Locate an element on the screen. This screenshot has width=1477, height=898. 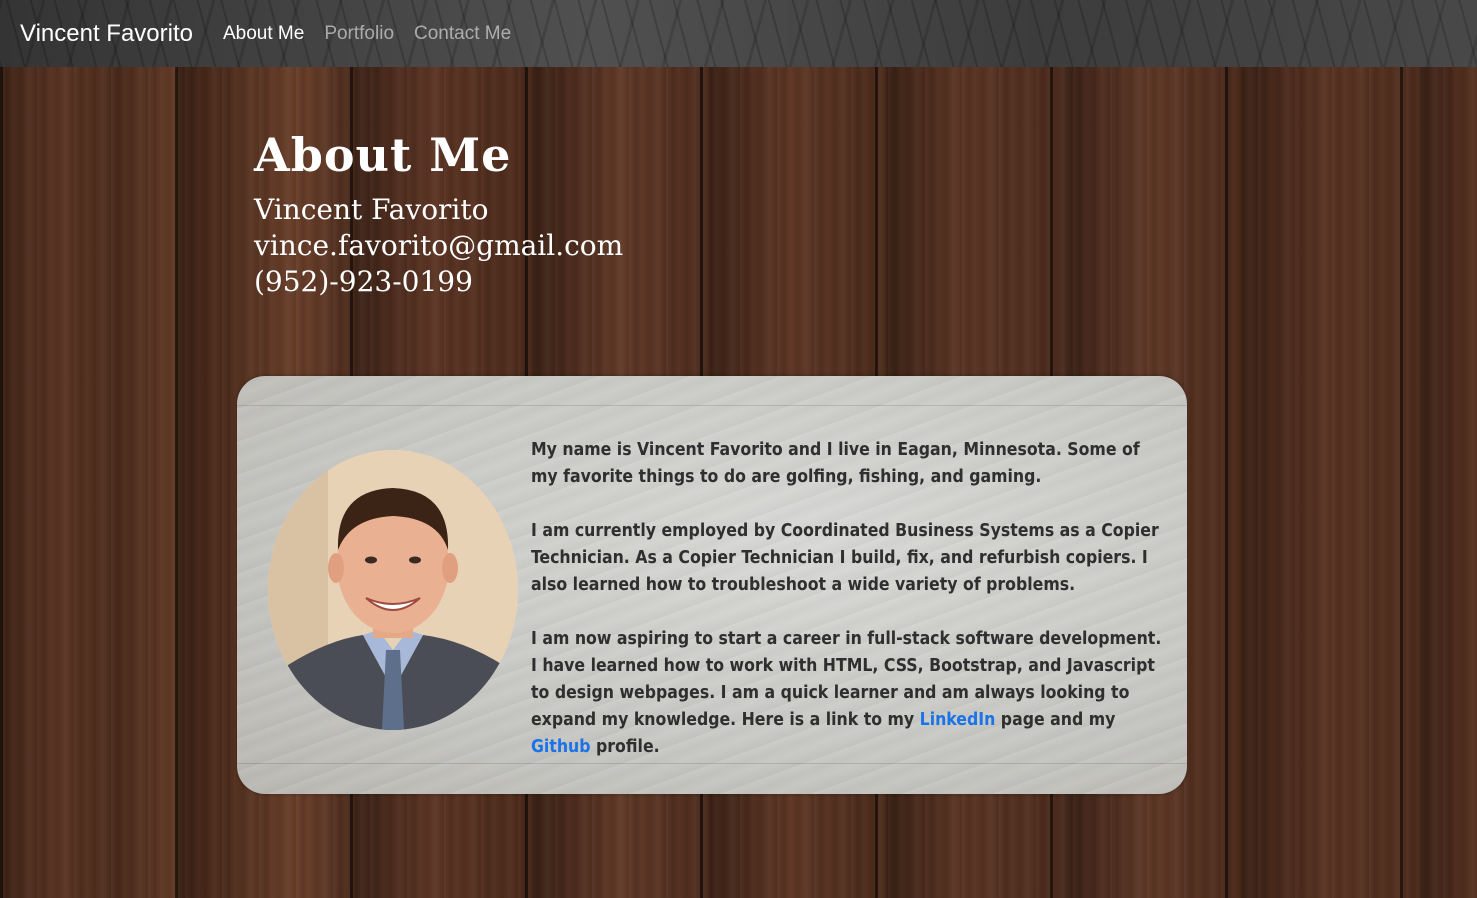
bio-text-span: profile. is located at coordinates (625, 747).